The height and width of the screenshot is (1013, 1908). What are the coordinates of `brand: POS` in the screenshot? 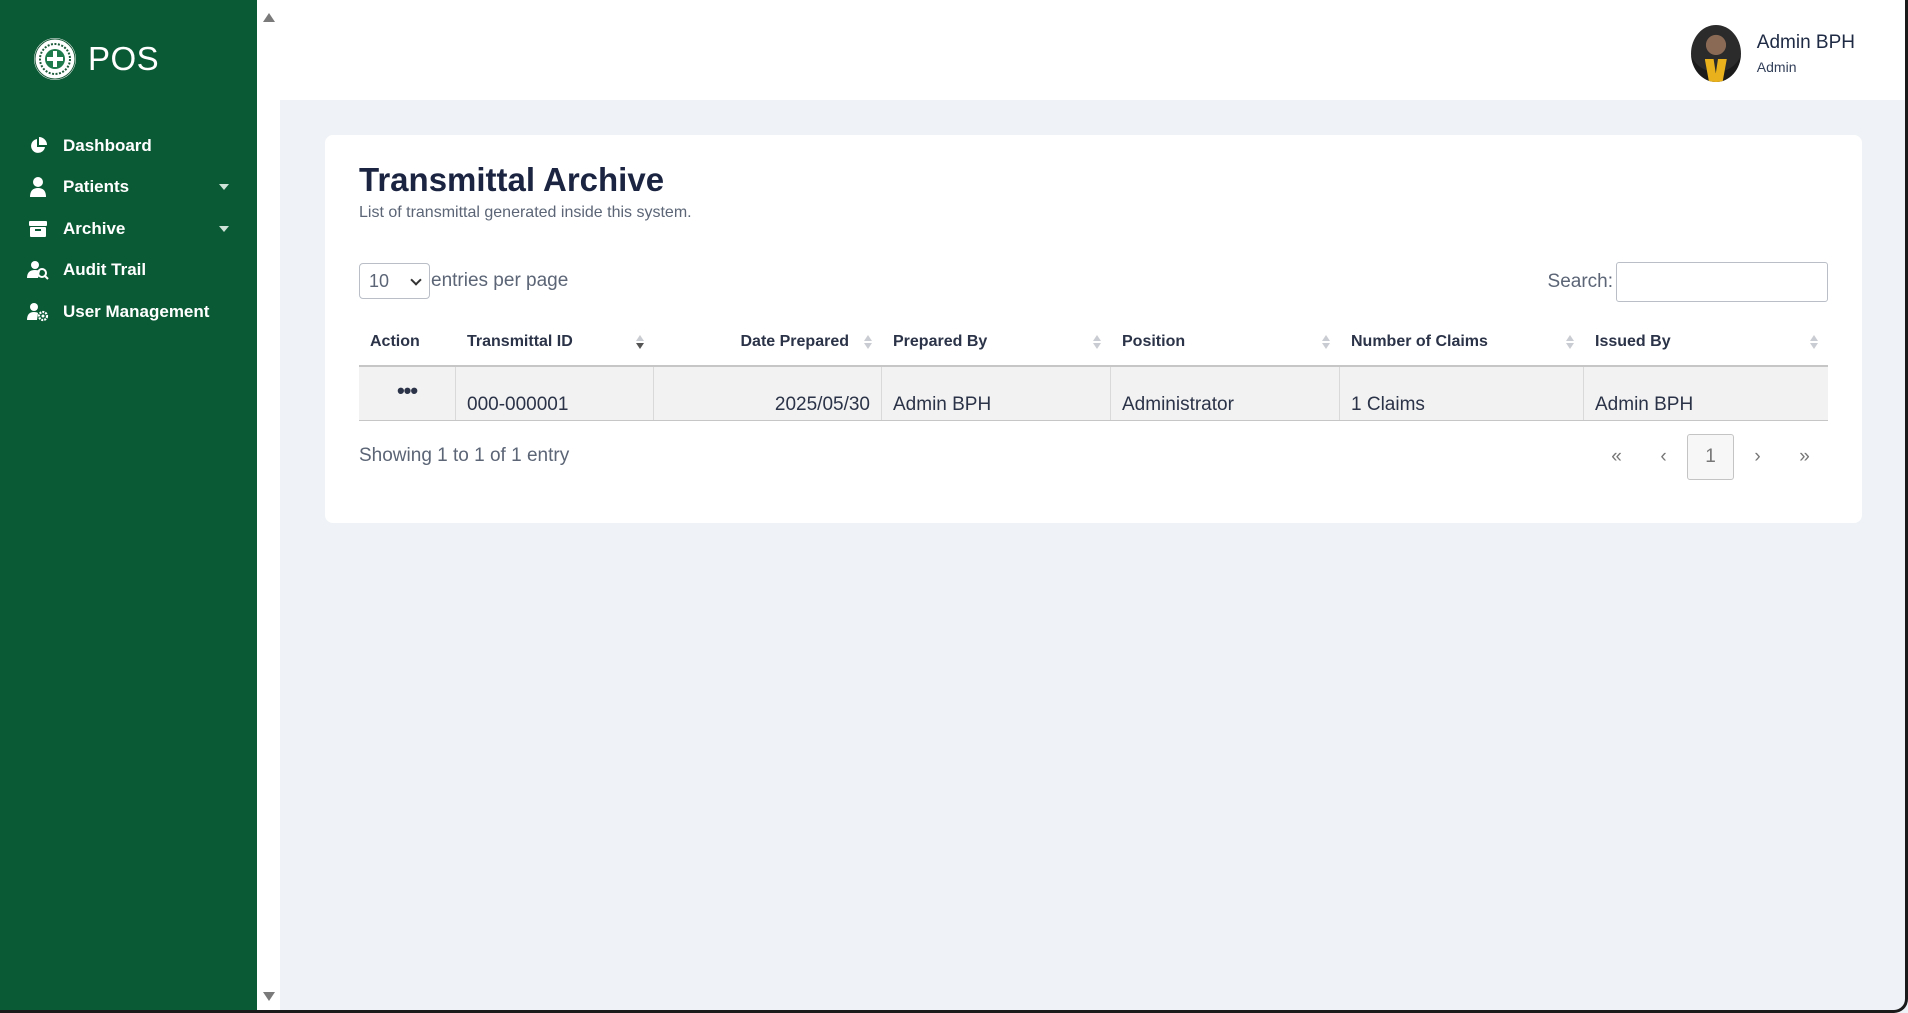 It's located at (96, 59).